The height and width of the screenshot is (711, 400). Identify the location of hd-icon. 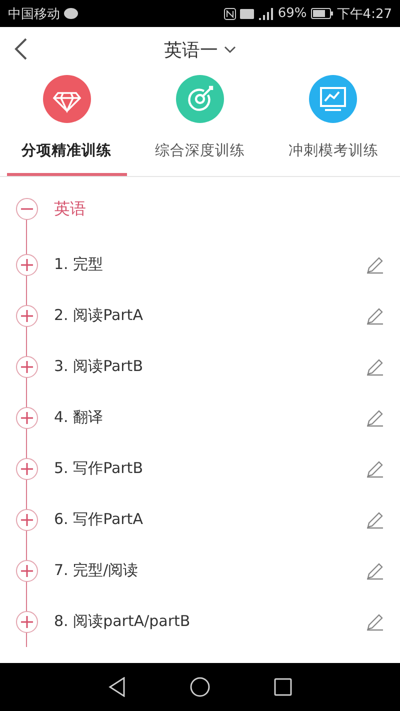
(247, 13).